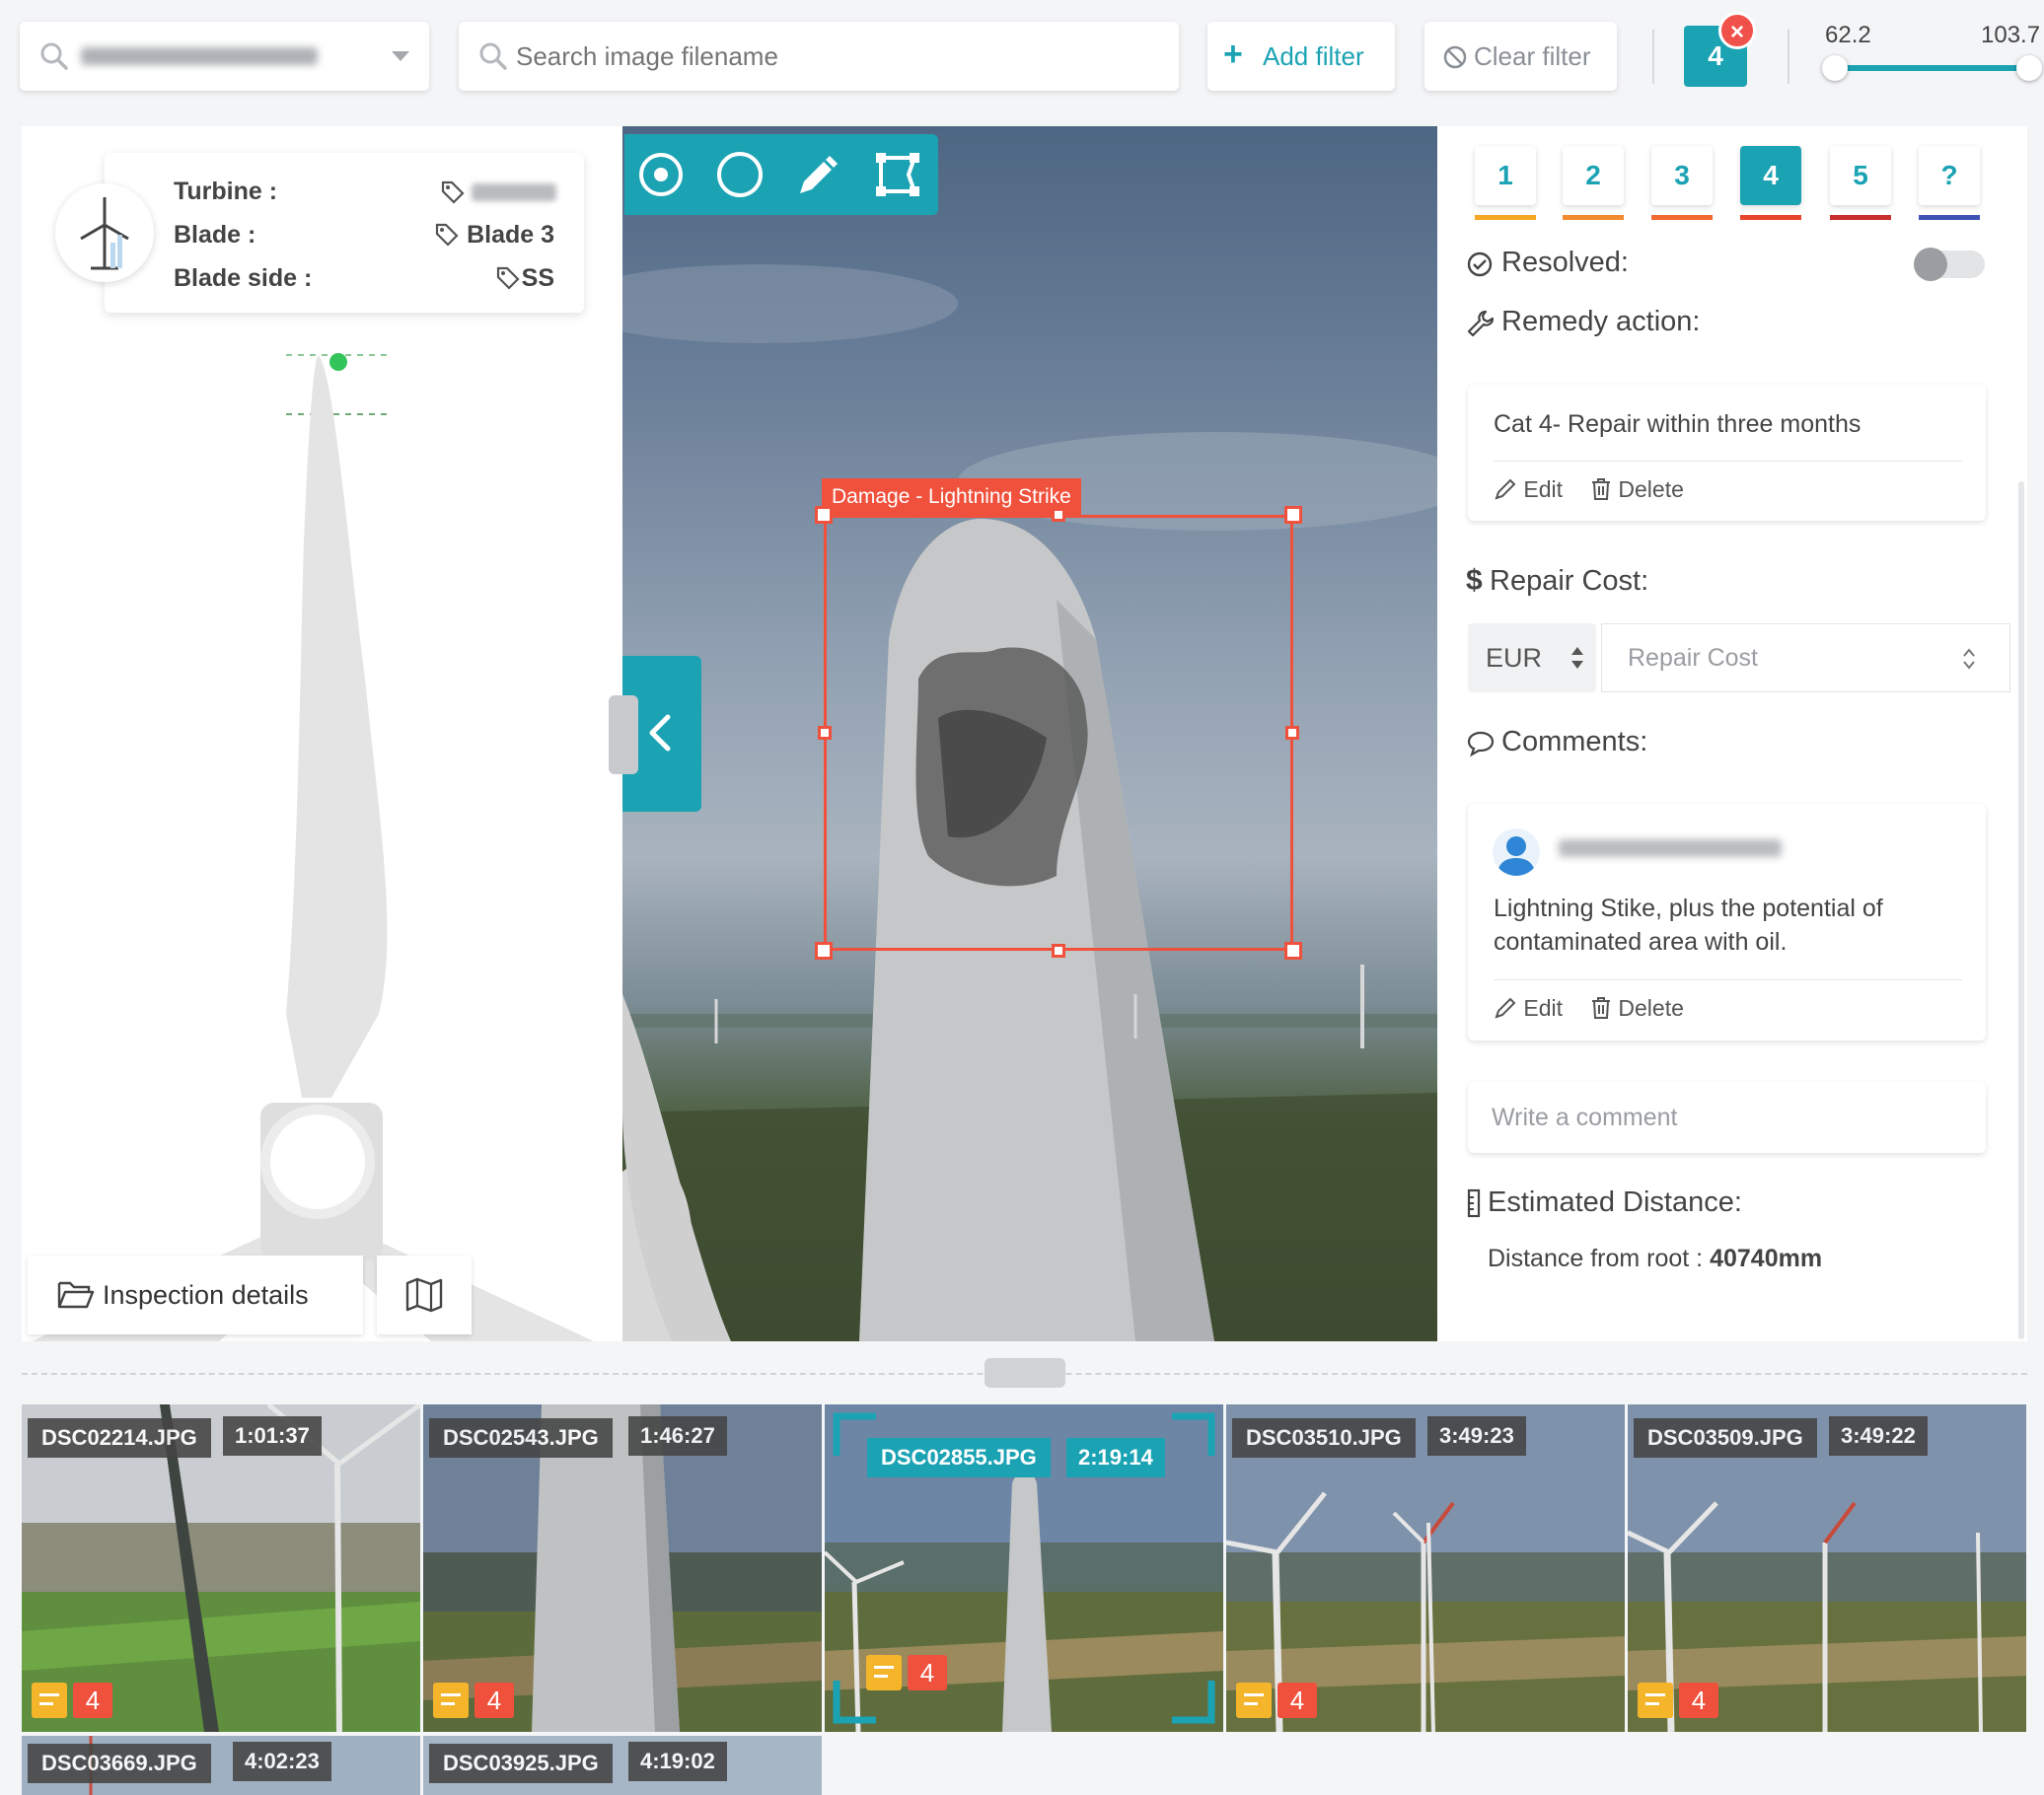 Image resolution: width=2044 pixels, height=1795 pixels. Describe the element at coordinates (1025, 1373) in the screenshot. I see `filmstrip-resize-handle` at that location.